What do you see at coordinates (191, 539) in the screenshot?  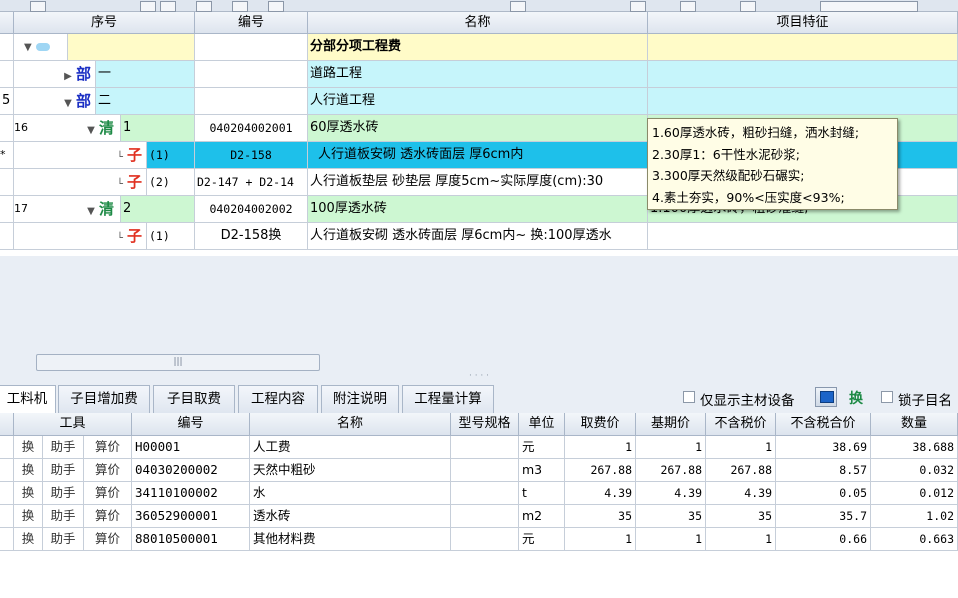 I see `code-cell: 88010500001` at bounding box center [191, 539].